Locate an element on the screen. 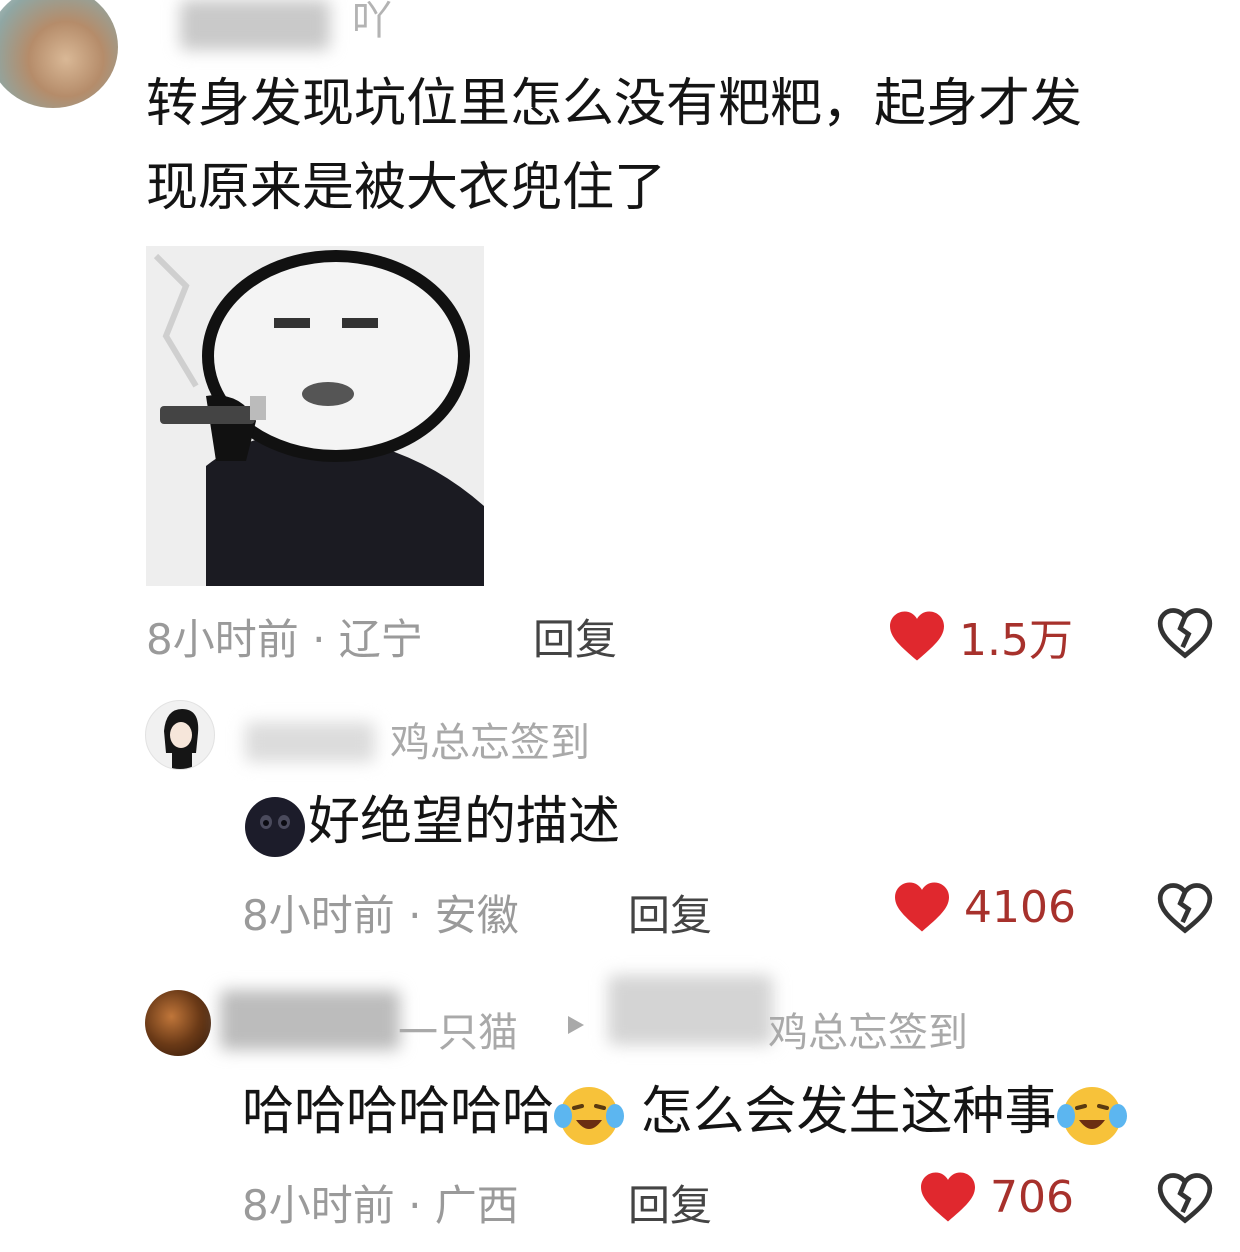  comment-text-content: 哈哈哈哈哈哈 is located at coordinates (398, 1112).